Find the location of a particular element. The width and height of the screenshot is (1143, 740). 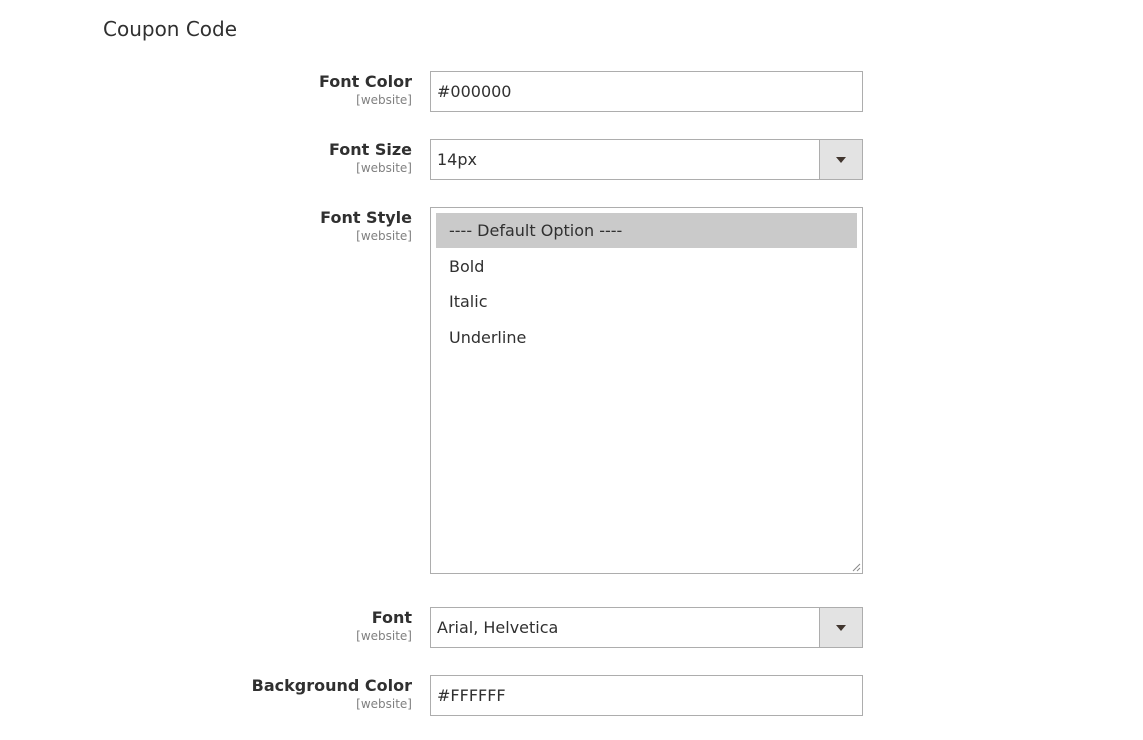

font-color-scope: [website] is located at coordinates (384, 100).